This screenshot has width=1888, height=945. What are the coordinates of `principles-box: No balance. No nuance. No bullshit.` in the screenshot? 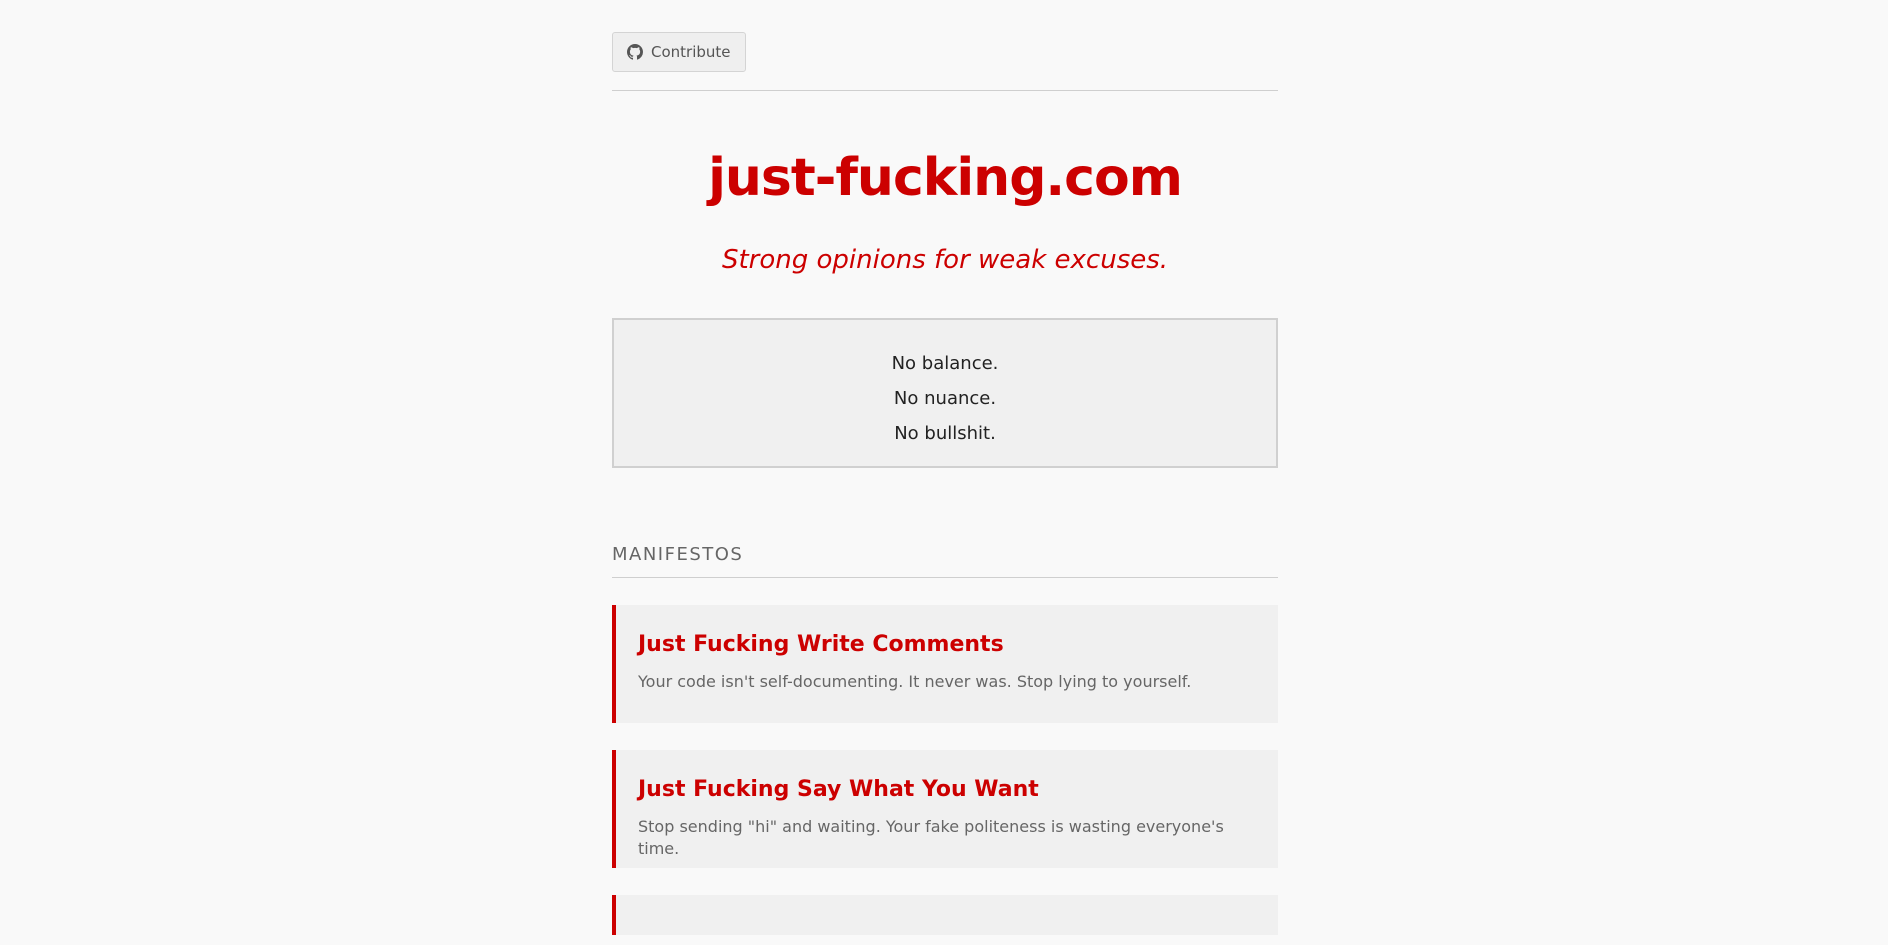 It's located at (945, 393).